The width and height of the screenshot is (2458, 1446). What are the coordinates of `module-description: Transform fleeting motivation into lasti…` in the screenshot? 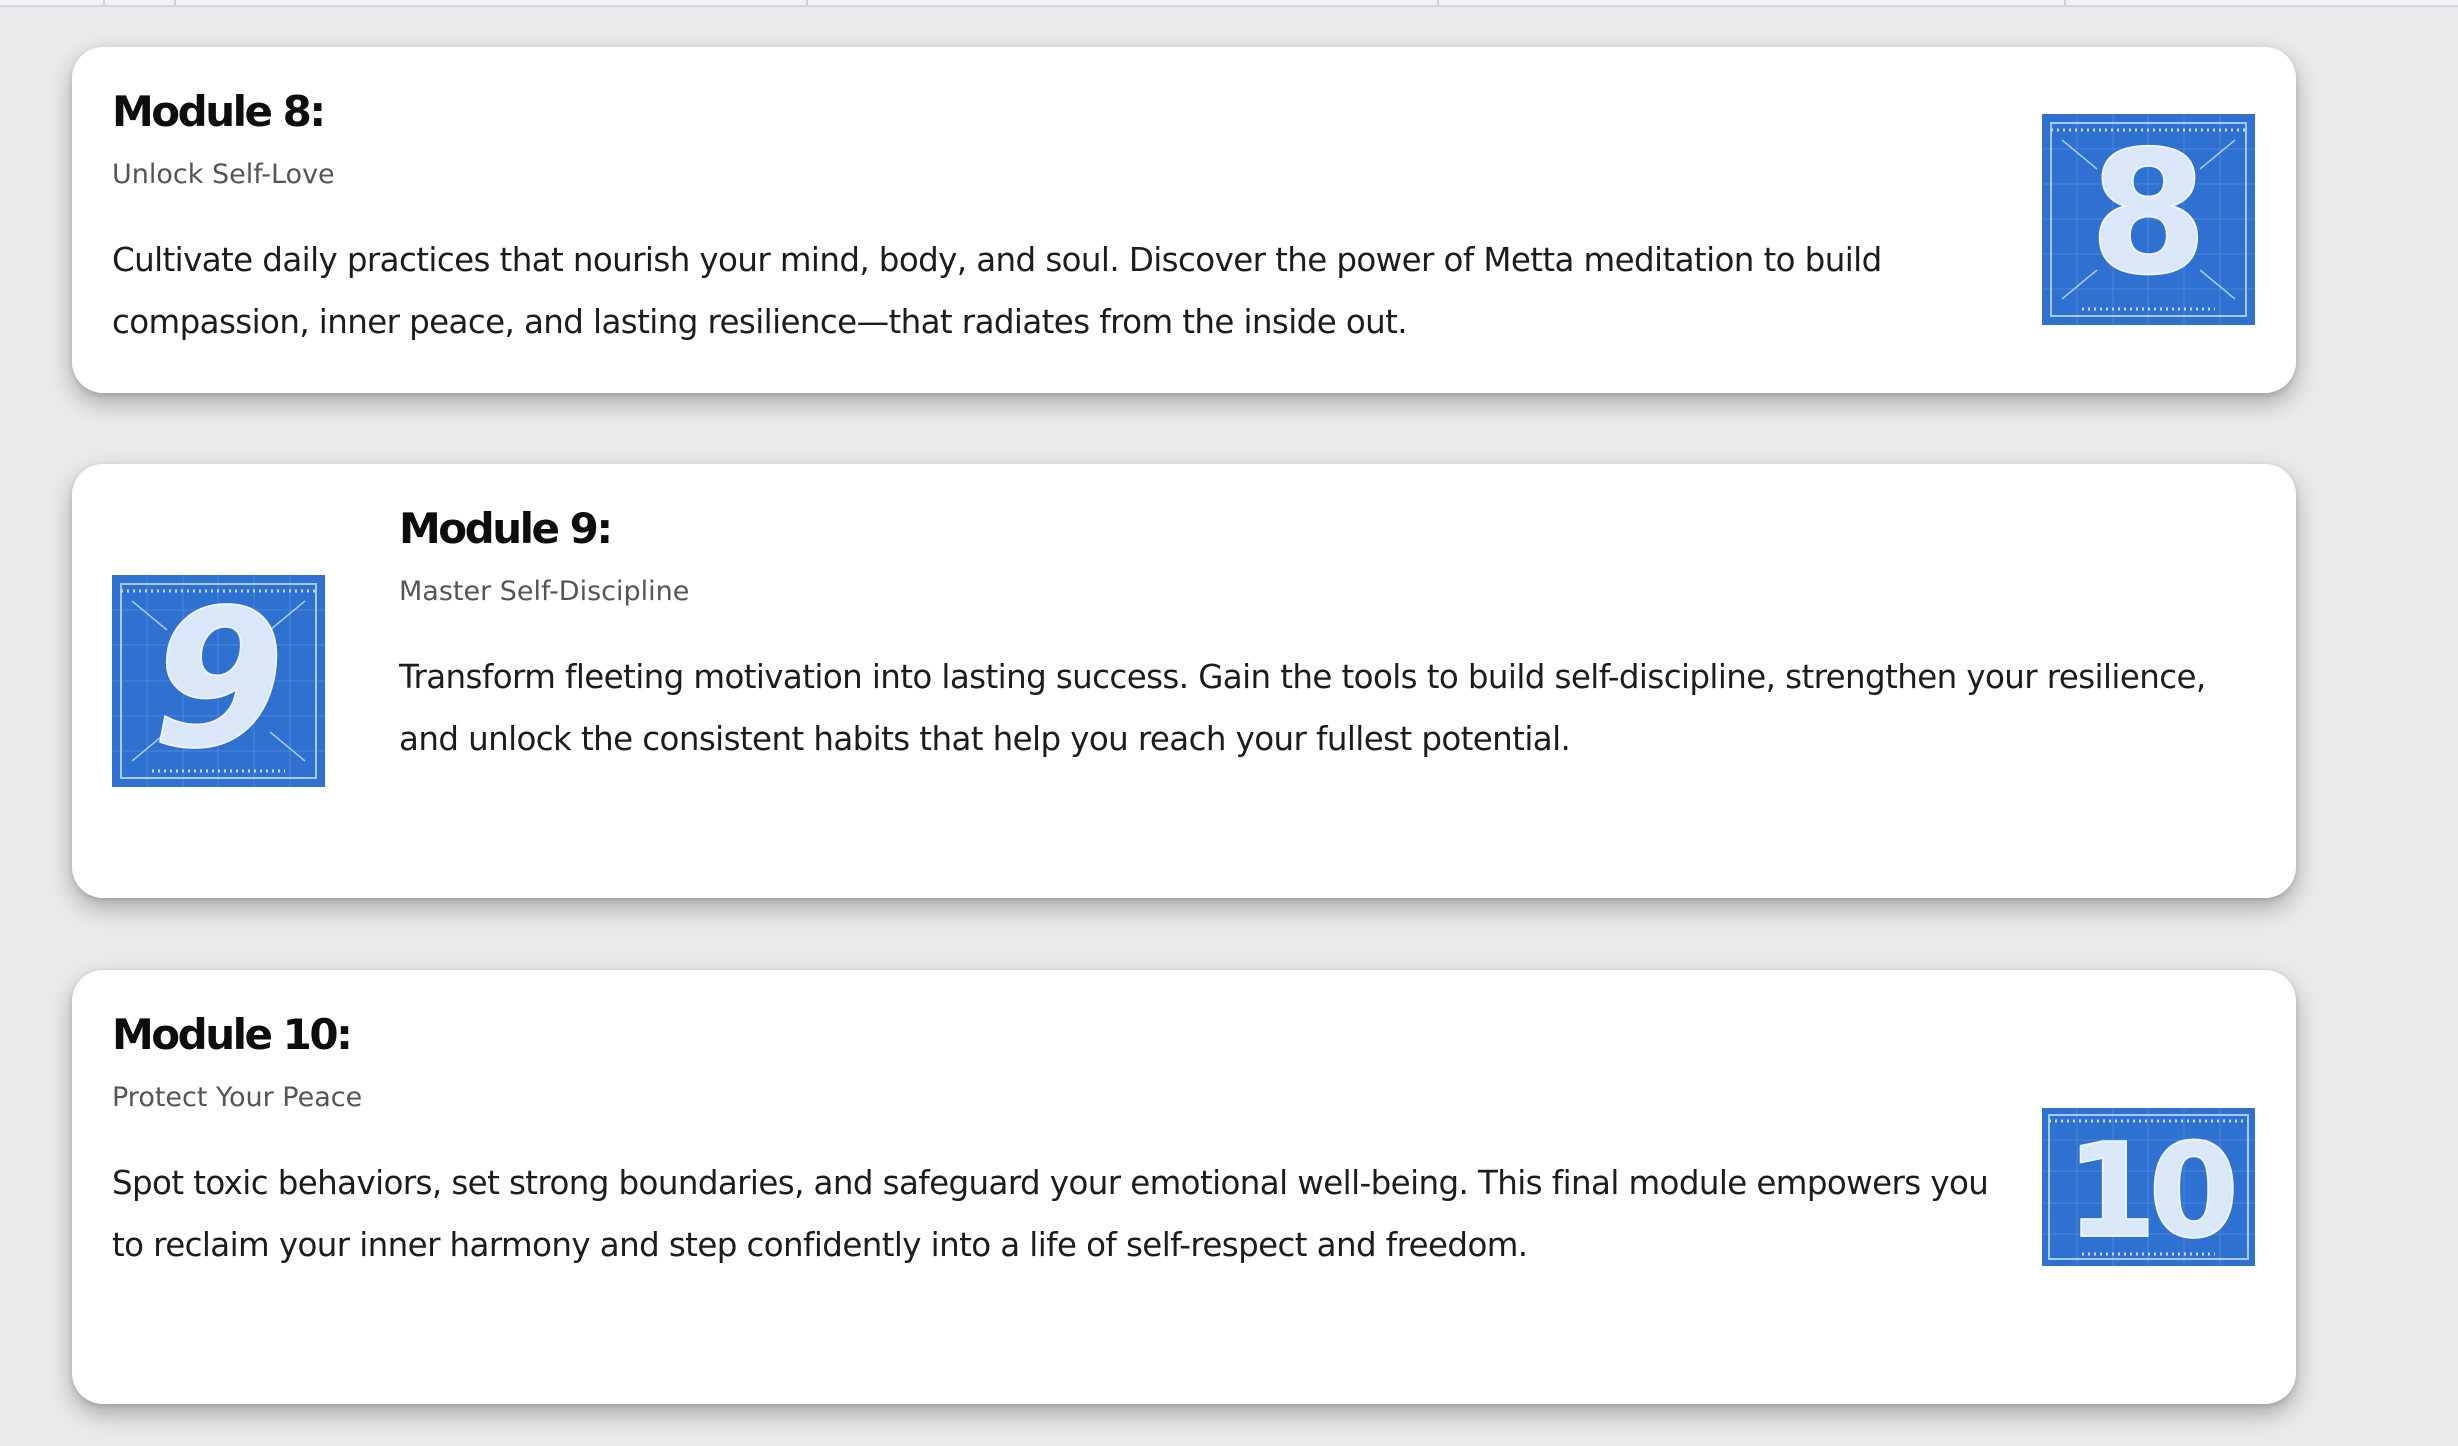 It's located at (1302, 708).